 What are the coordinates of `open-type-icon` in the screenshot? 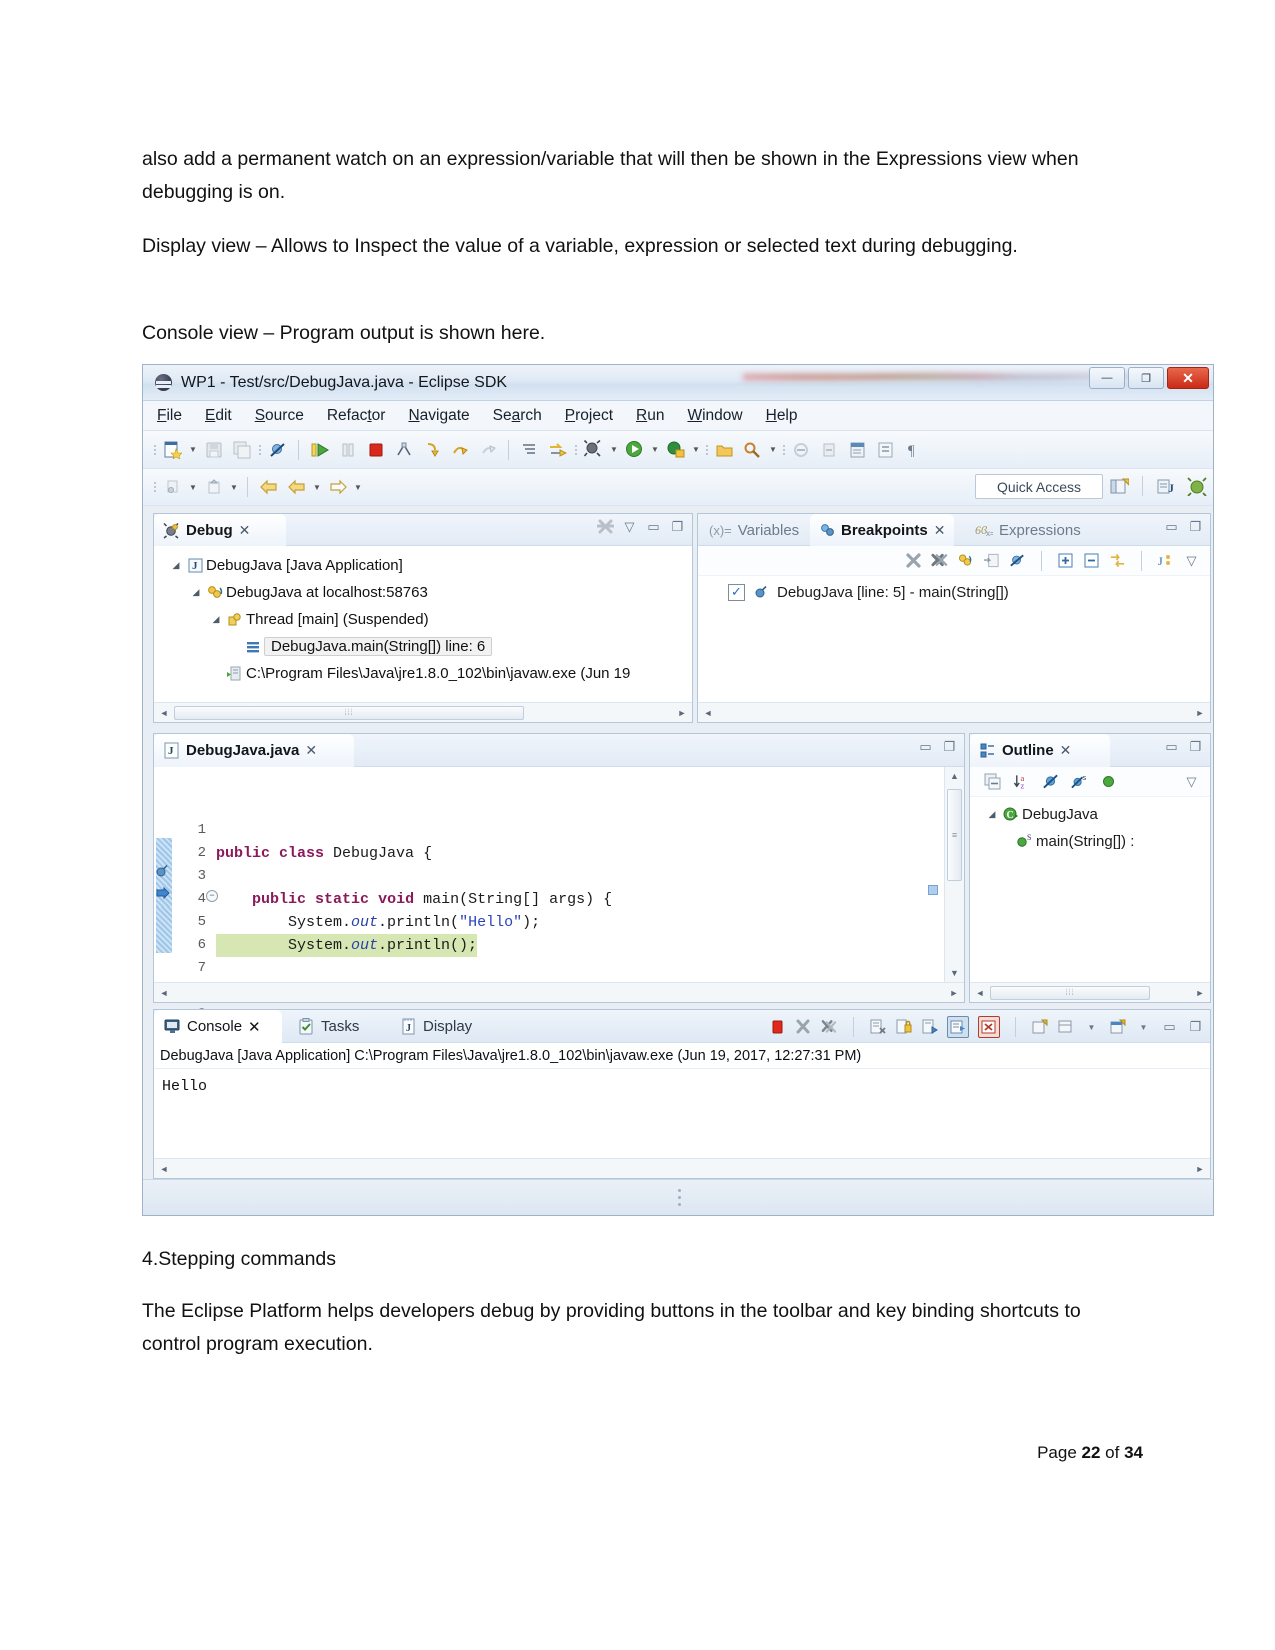 It's located at (724, 450).